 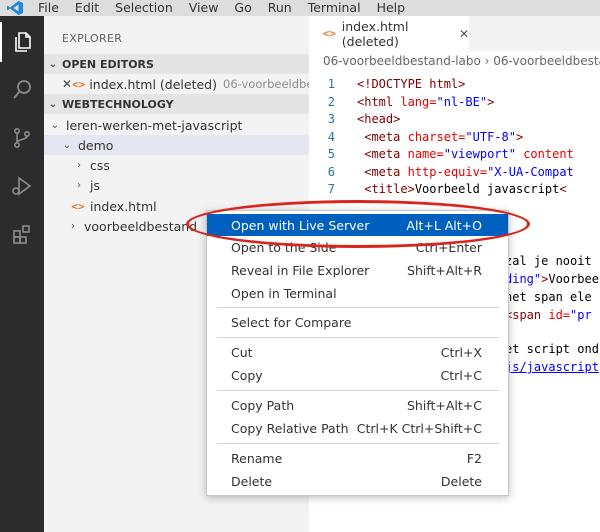 What do you see at coordinates (389, 33) in the screenshot?
I see `tab-index-html: <> index.html (deleted) ✕` at bounding box center [389, 33].